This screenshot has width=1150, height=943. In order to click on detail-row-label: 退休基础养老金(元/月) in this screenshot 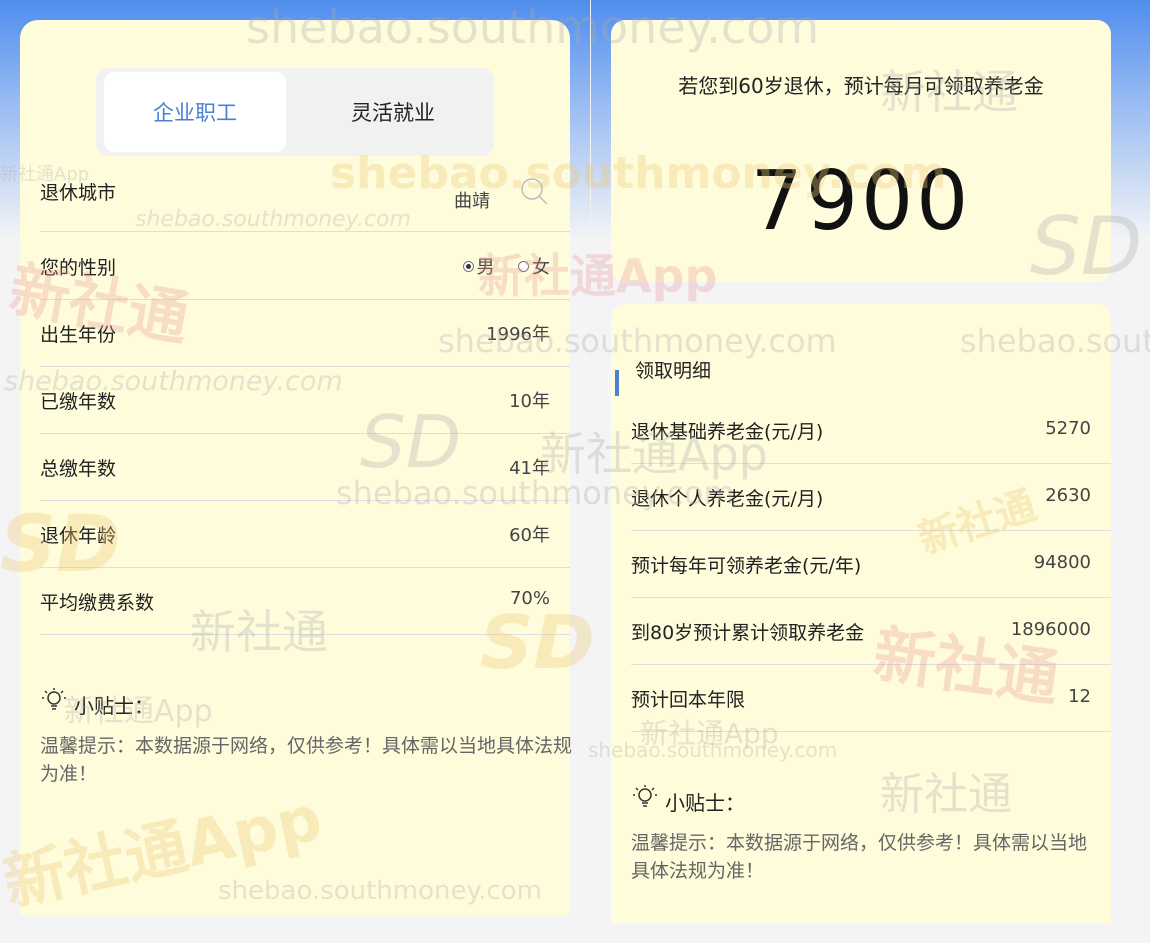, I will do `click(727, 432)`.